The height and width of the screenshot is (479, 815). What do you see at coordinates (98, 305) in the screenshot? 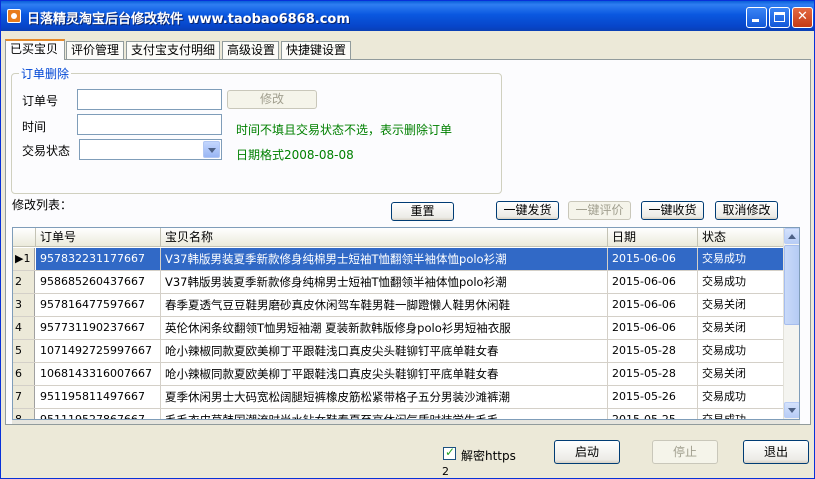
I see `order-cell: 957816477597667` at bounding box center [98, 305].